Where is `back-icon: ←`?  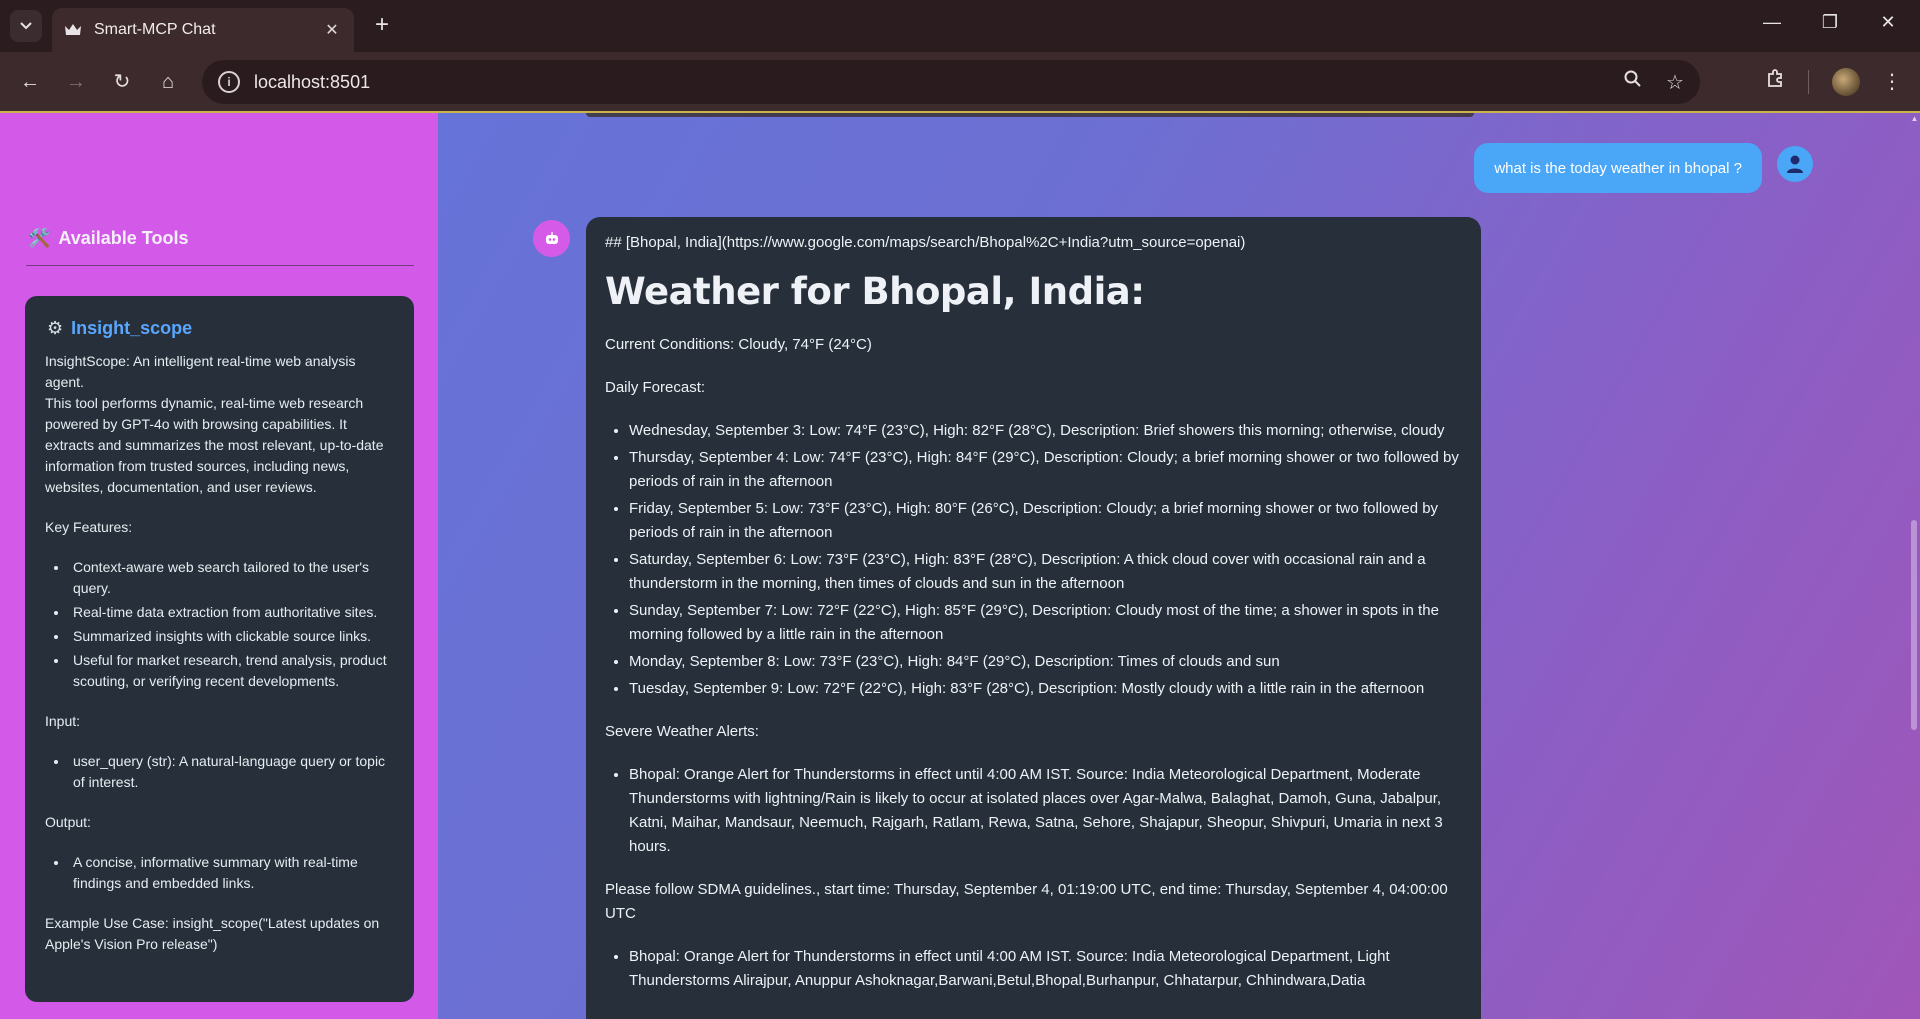 back-icon: ← is located at coordinates (30, 82).